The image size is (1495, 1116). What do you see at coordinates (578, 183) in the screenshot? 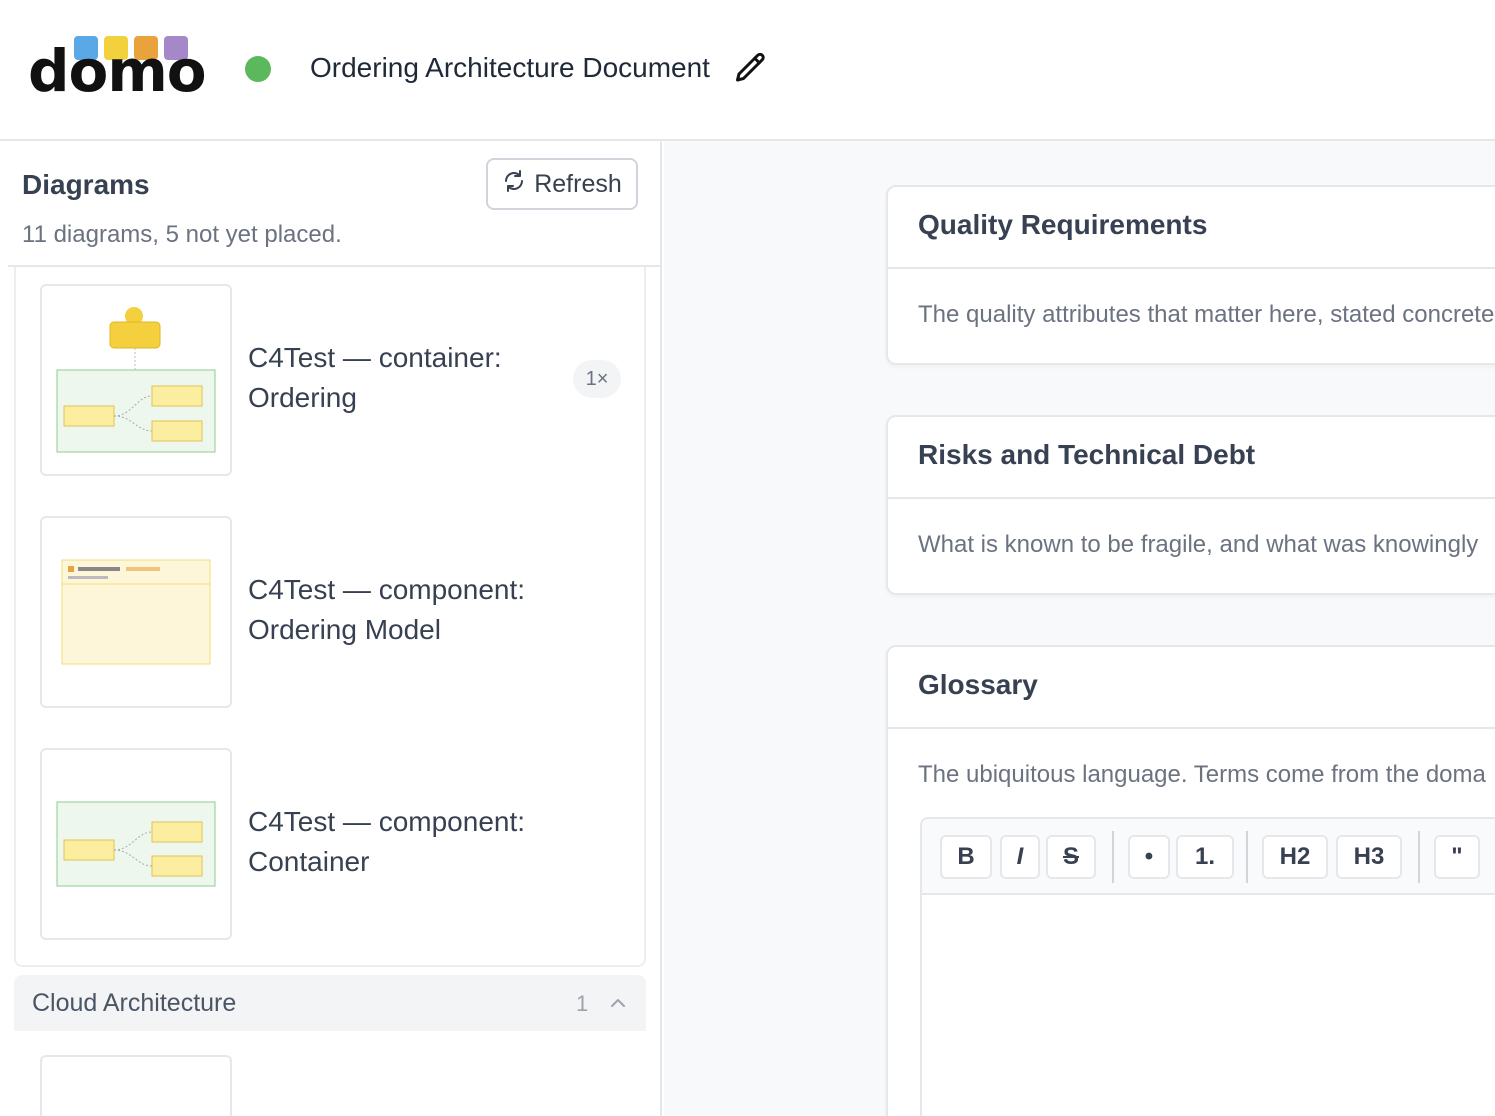
I see `refresh-label: Refresh` at bounding box center [578, 183].